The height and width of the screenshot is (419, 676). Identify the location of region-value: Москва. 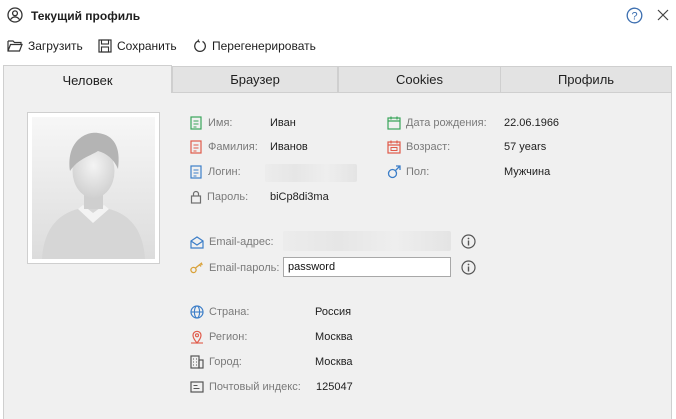
(334, 337).